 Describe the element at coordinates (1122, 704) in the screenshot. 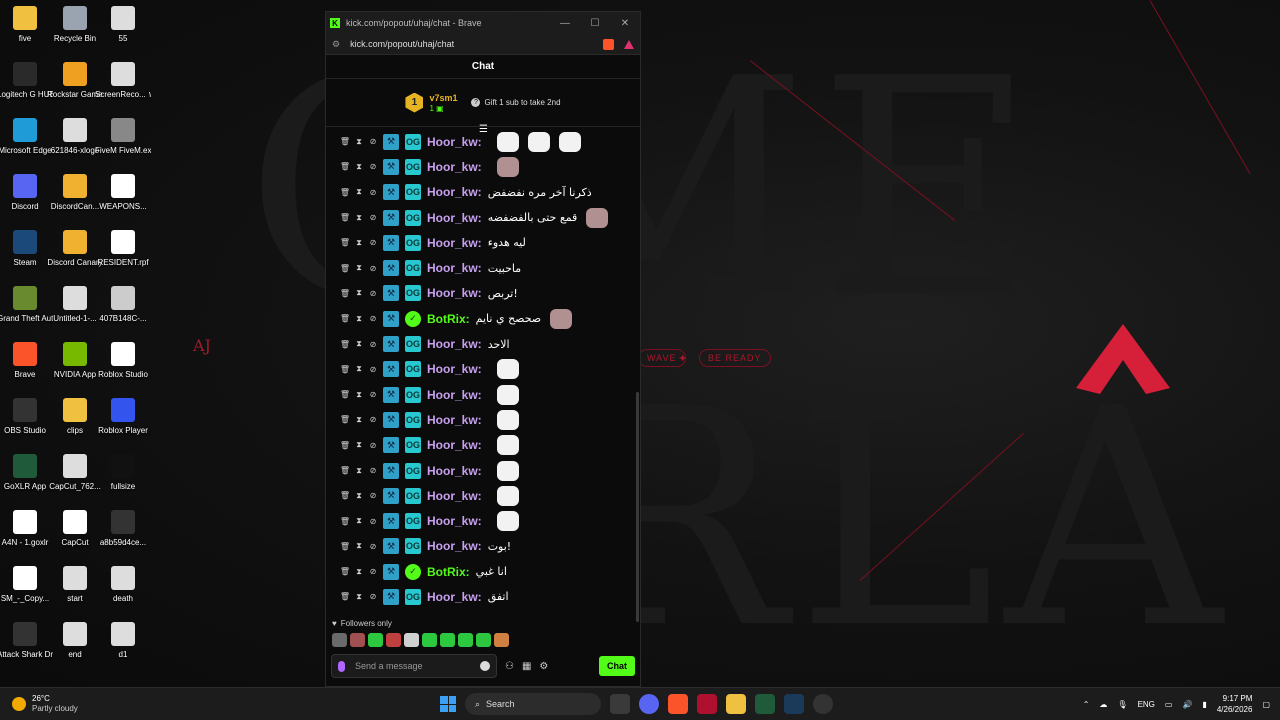

I see `mic-tray-icon: 🎙` at that location.